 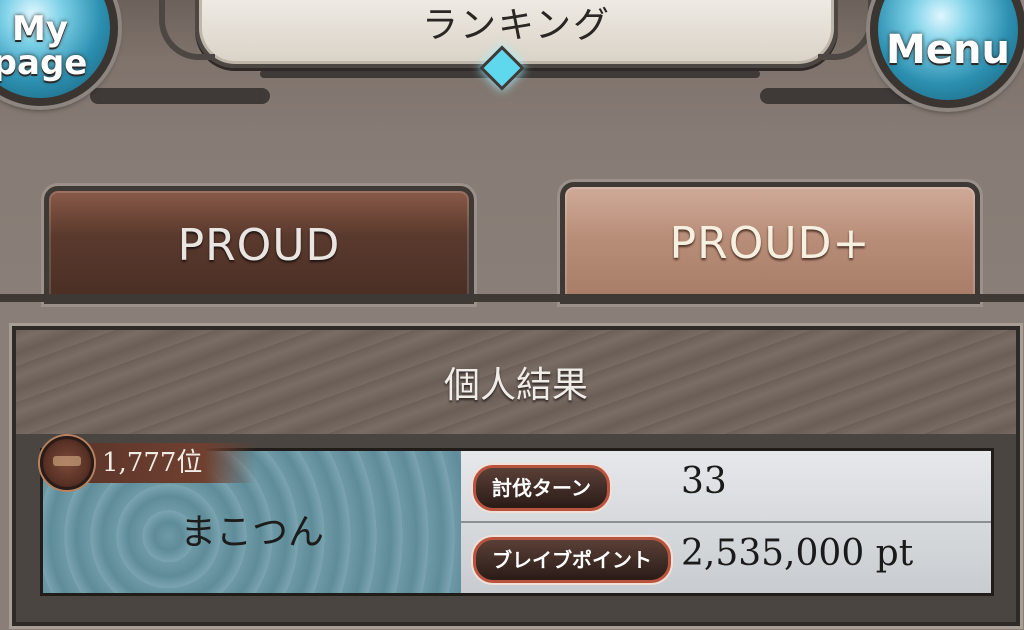 I want to click on stat-value-turns: 33, so click(x=704, y=481).